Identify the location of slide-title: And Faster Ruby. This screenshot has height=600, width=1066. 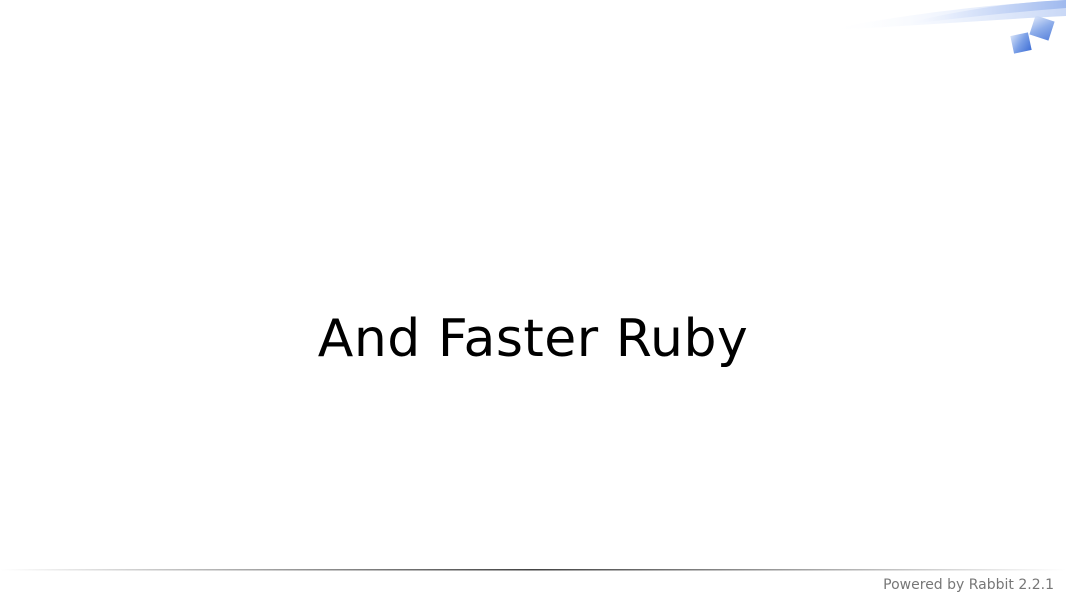
(533, 339).